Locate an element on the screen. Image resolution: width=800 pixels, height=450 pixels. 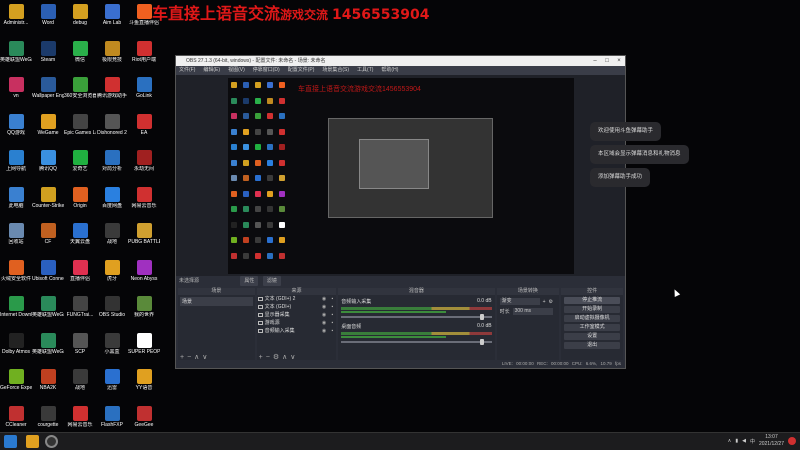
menu-item: 停靠窗口(D) is located at coordinates (266, 70).